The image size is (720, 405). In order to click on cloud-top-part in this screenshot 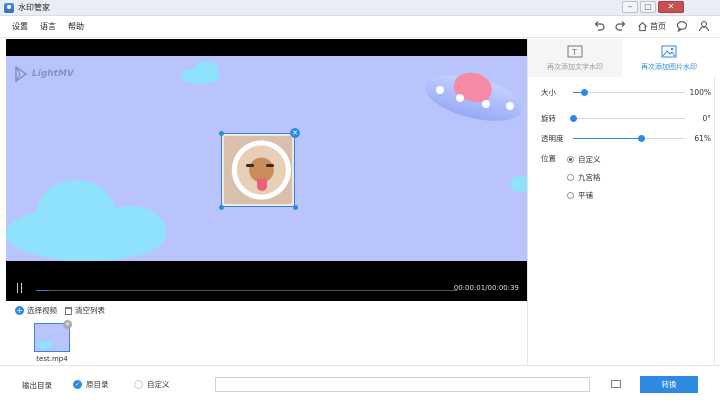, I will do `click(206, 70)`.